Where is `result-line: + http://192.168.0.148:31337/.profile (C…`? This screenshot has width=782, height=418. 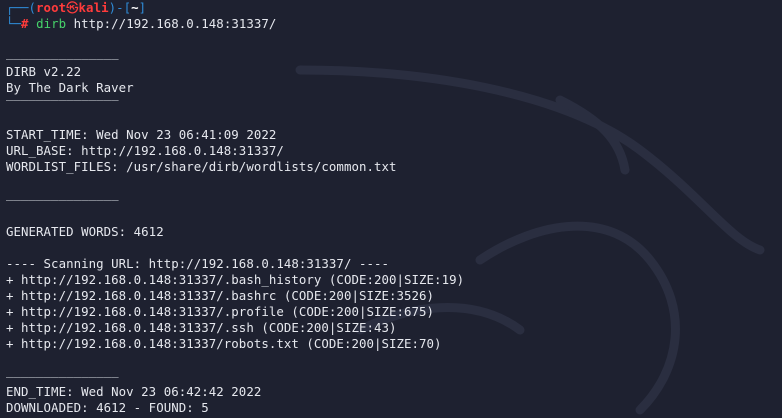
result-line: + http://192.168.0.148:31337/.profile (C… is located at coordinates (220, 311).